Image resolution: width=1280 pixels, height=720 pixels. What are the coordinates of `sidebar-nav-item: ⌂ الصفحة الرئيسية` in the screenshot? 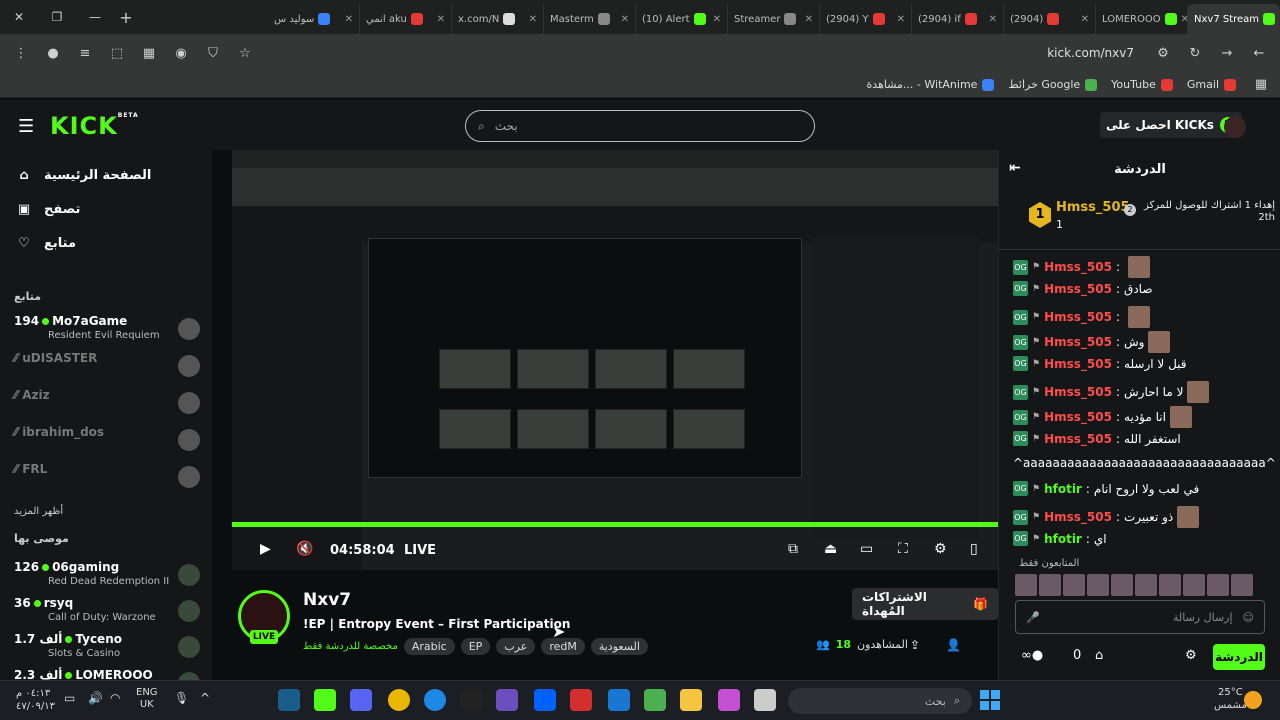 It's located at (83, 175).